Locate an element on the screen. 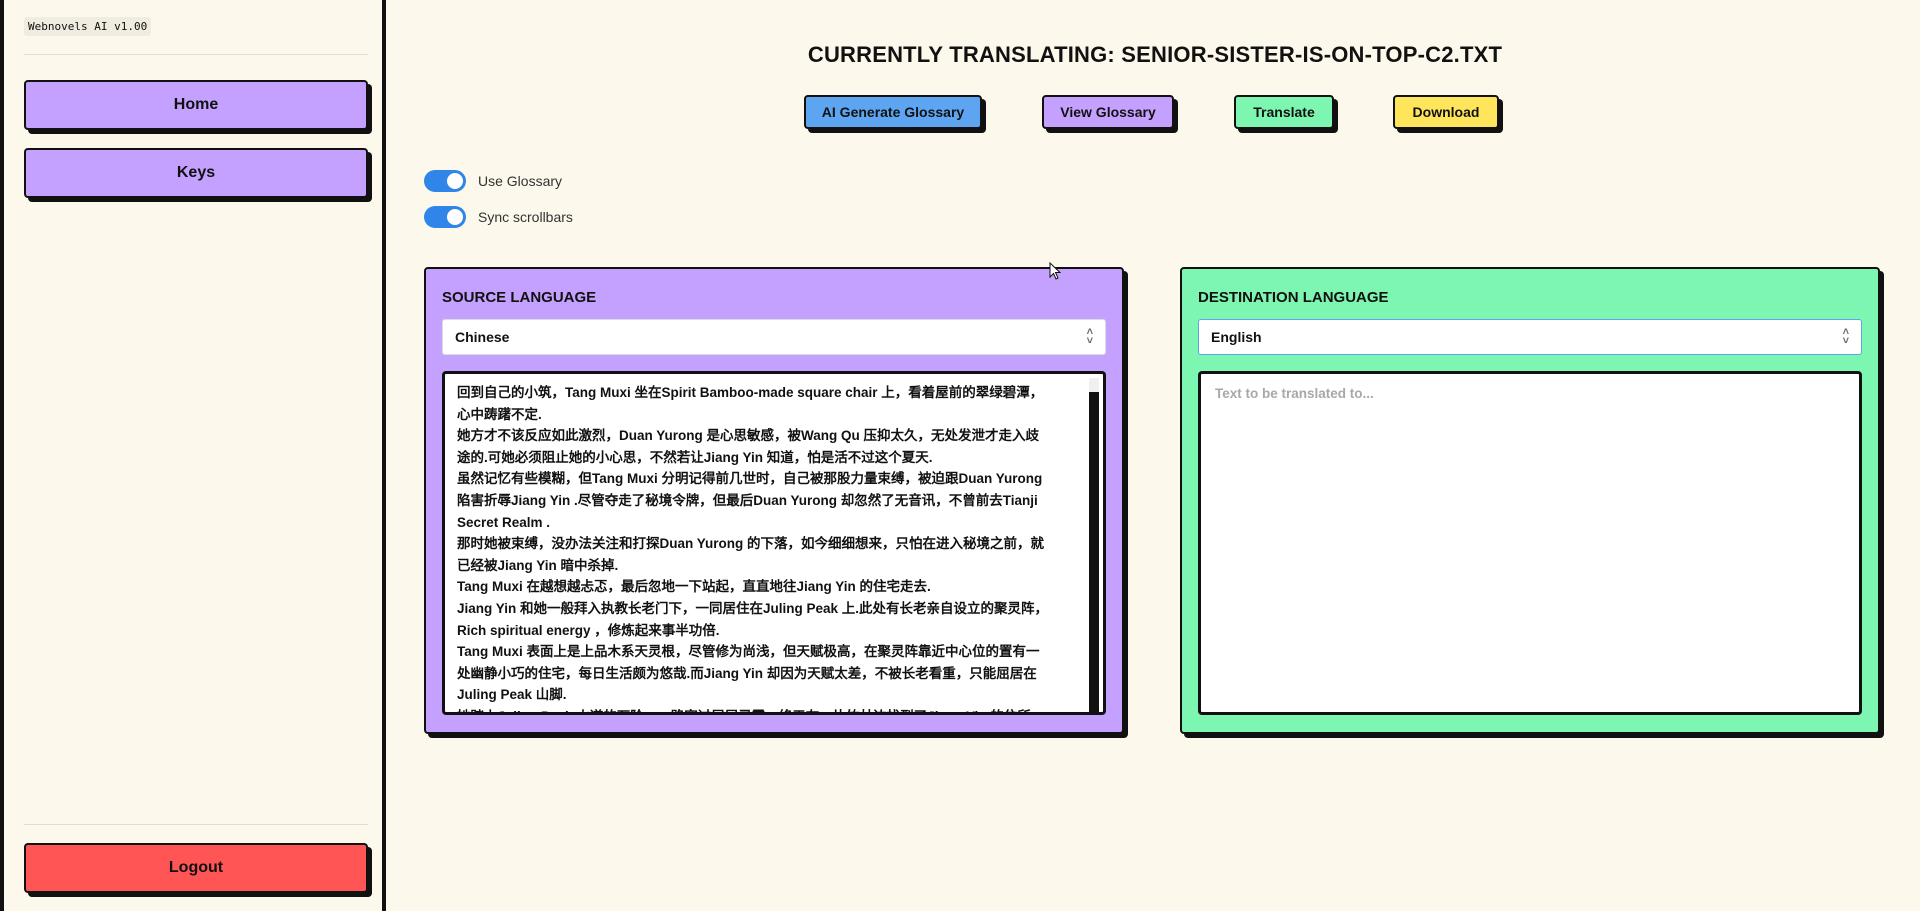 This screenshot has width=1920, height=911. sidebar-home-button: Home is located at coordinates (196, 105).